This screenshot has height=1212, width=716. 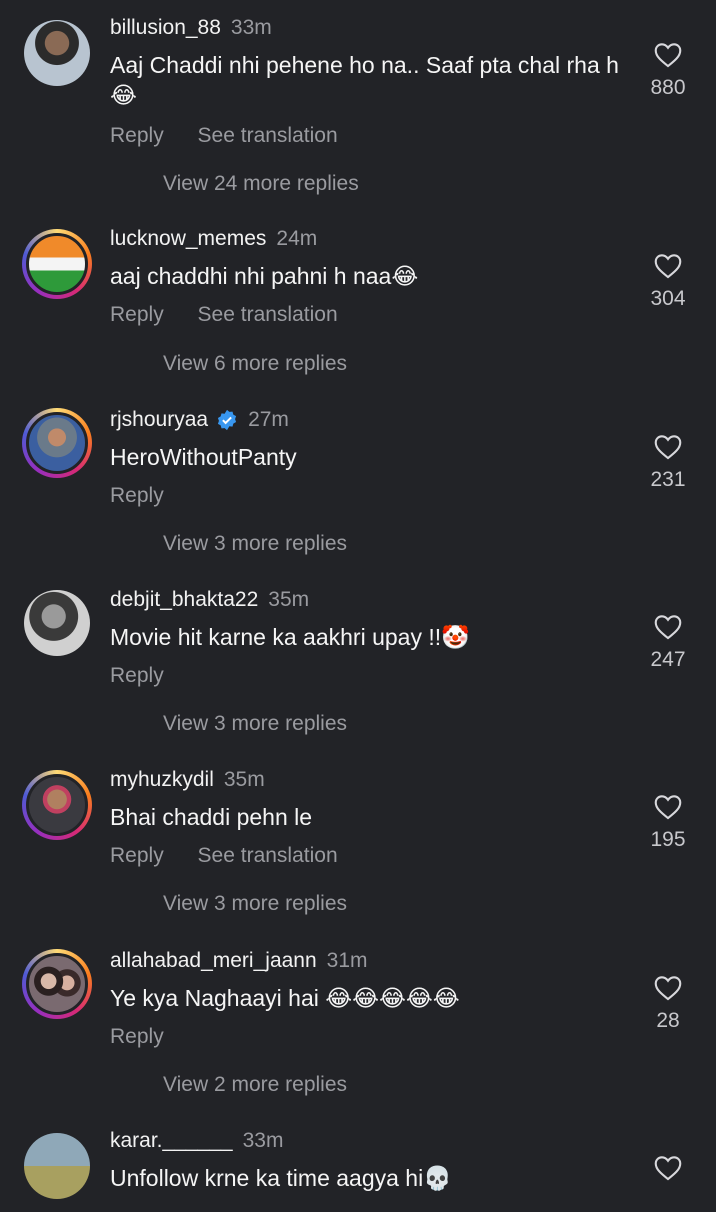 What do you see at coordinates (297, 238) in the screenshot?
I see `timestamp: 24m` at bounding box center [297, 238].